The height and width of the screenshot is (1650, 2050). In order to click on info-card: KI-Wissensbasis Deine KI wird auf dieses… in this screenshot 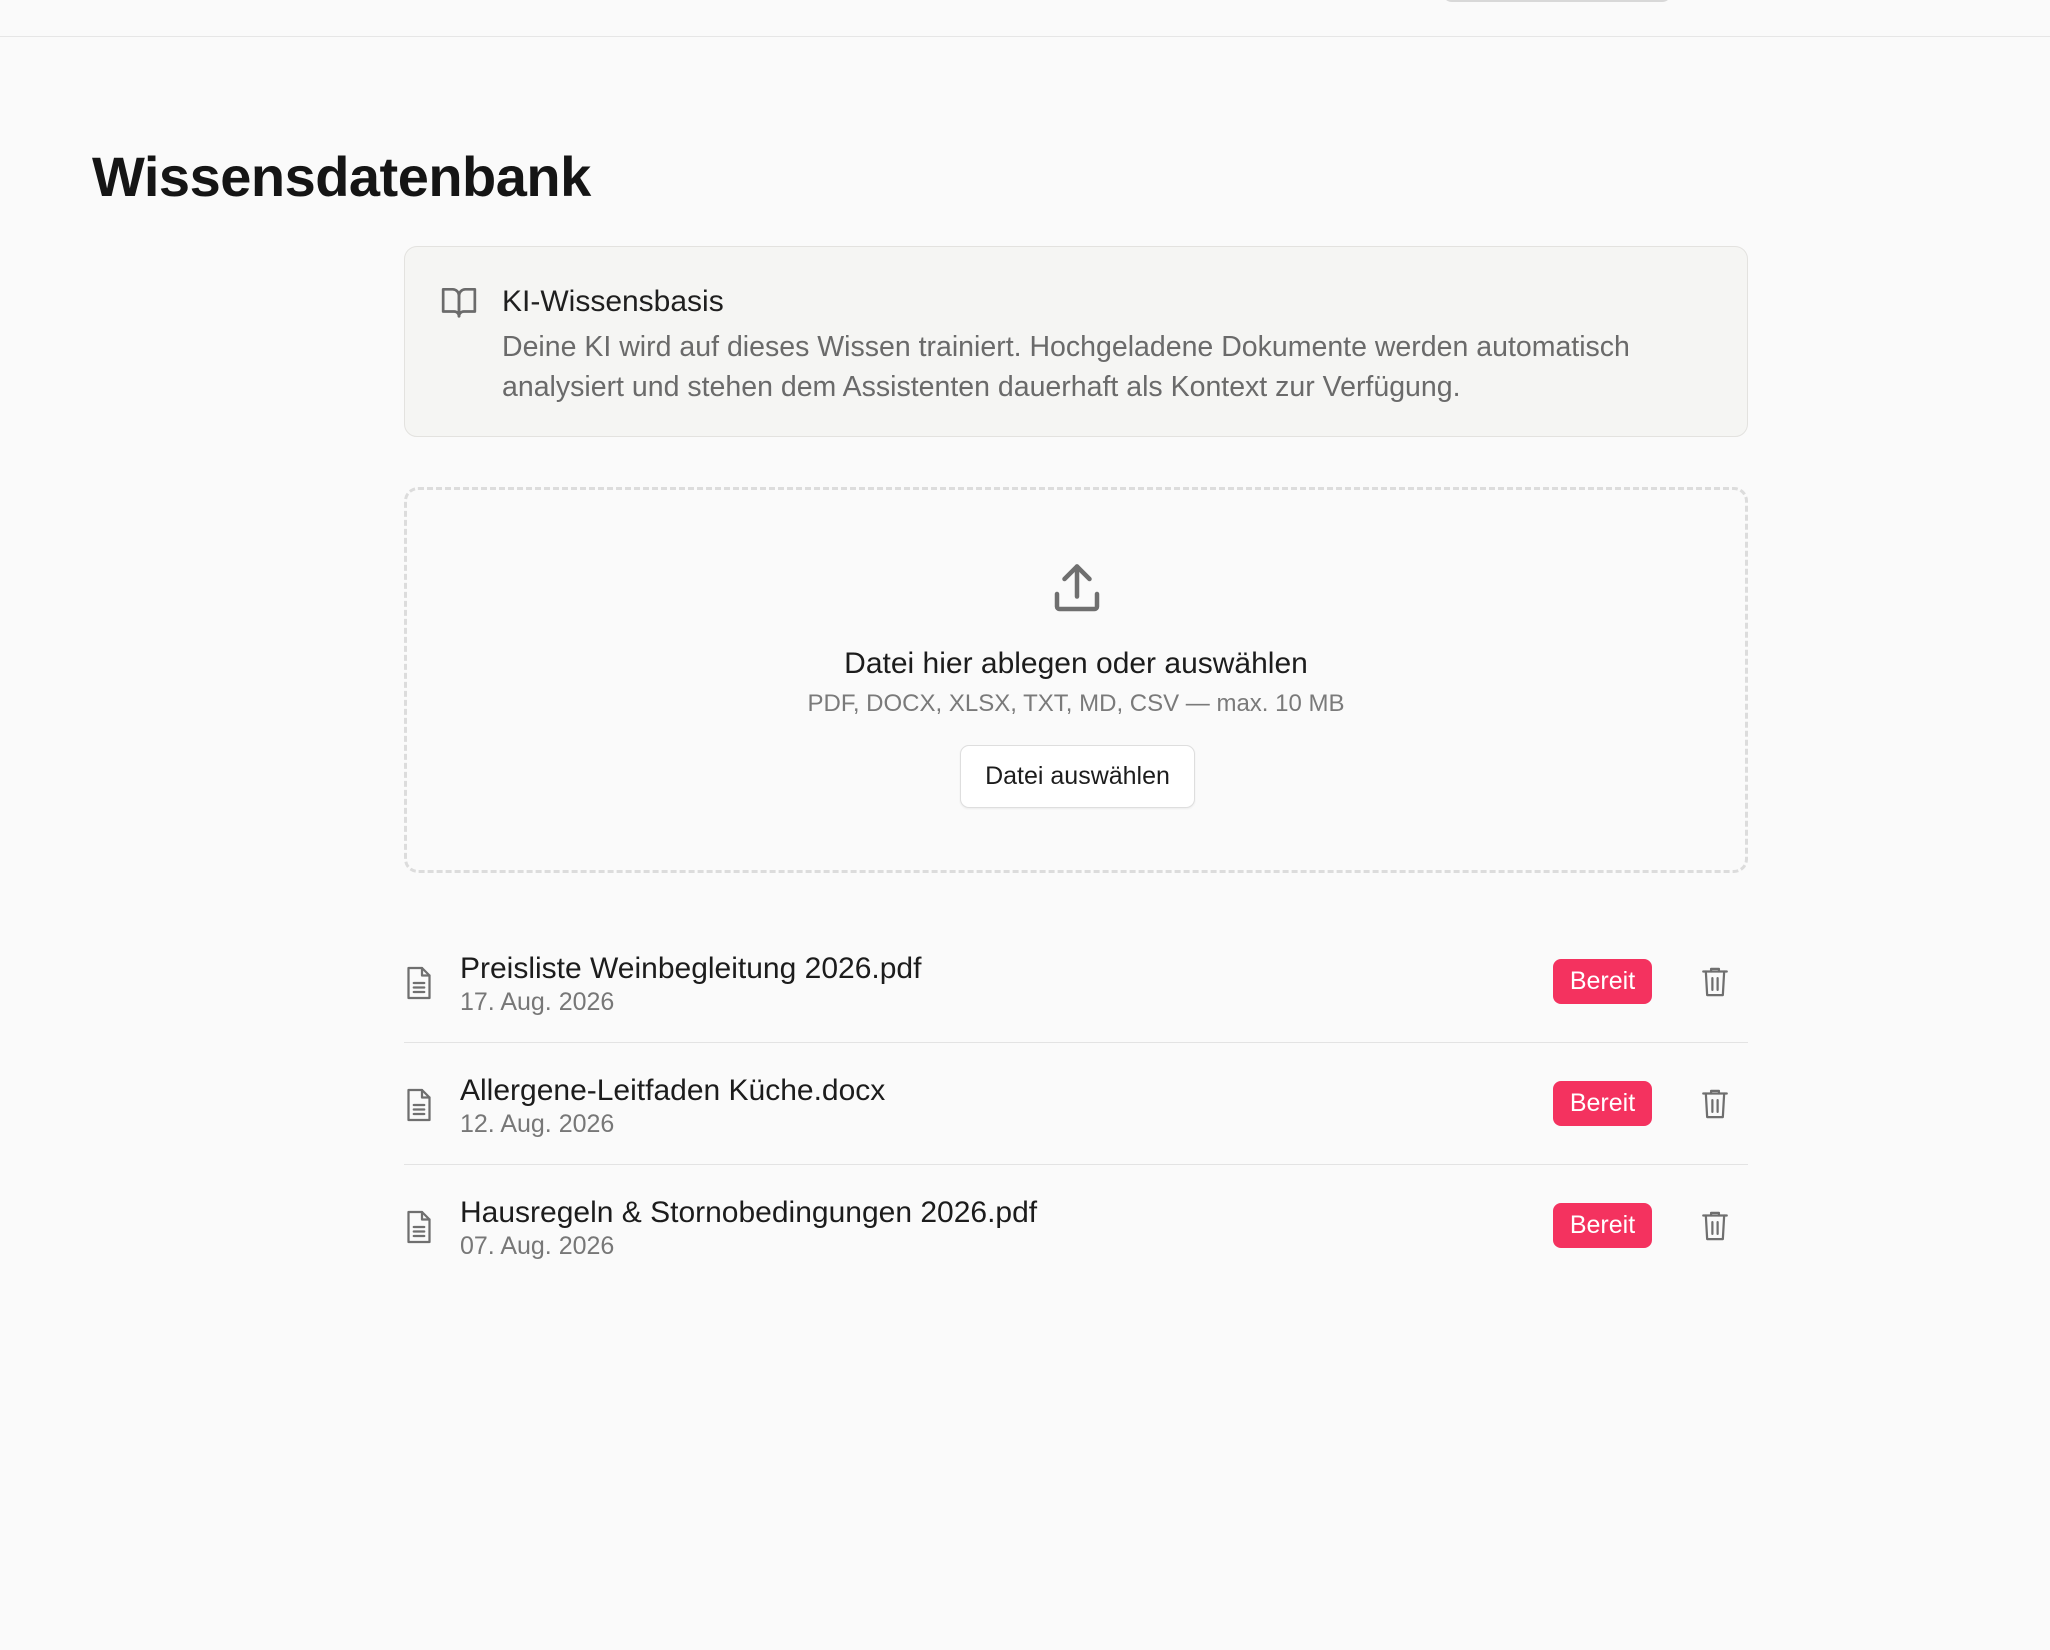, I will do `click(1076, 341)`.